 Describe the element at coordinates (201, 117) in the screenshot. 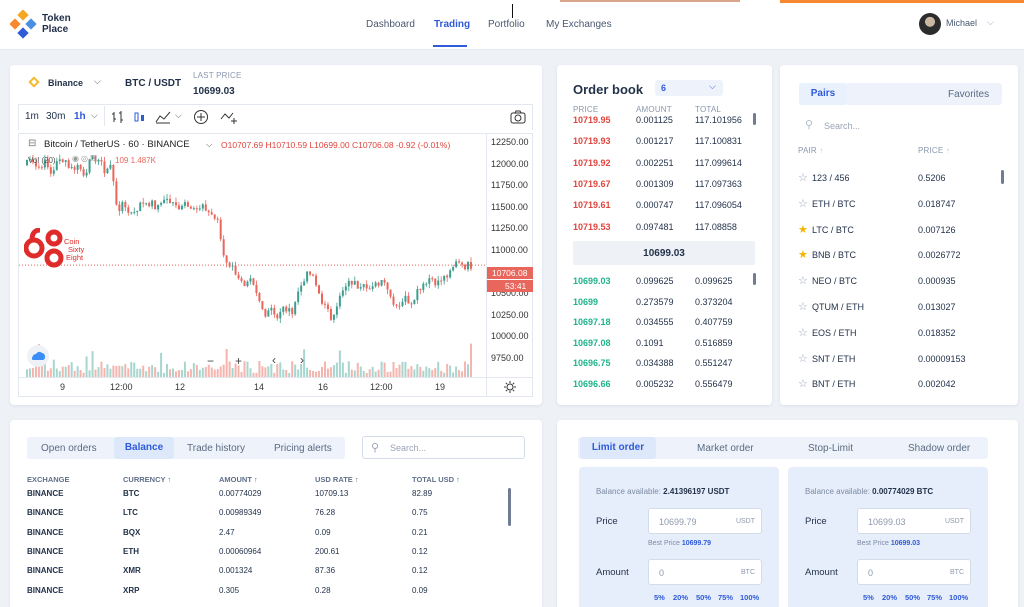

I see `add-indicator-icon` at that location.